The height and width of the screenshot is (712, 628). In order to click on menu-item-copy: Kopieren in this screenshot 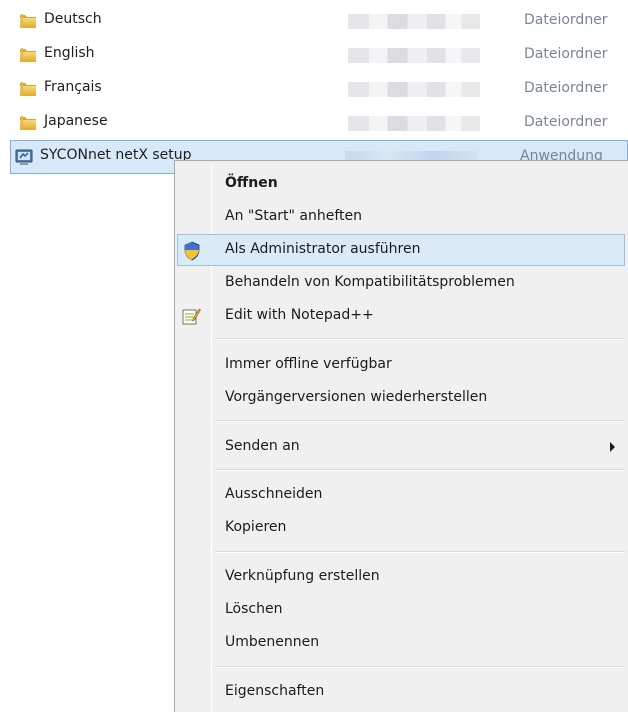, I will do `click(401, 528)`.